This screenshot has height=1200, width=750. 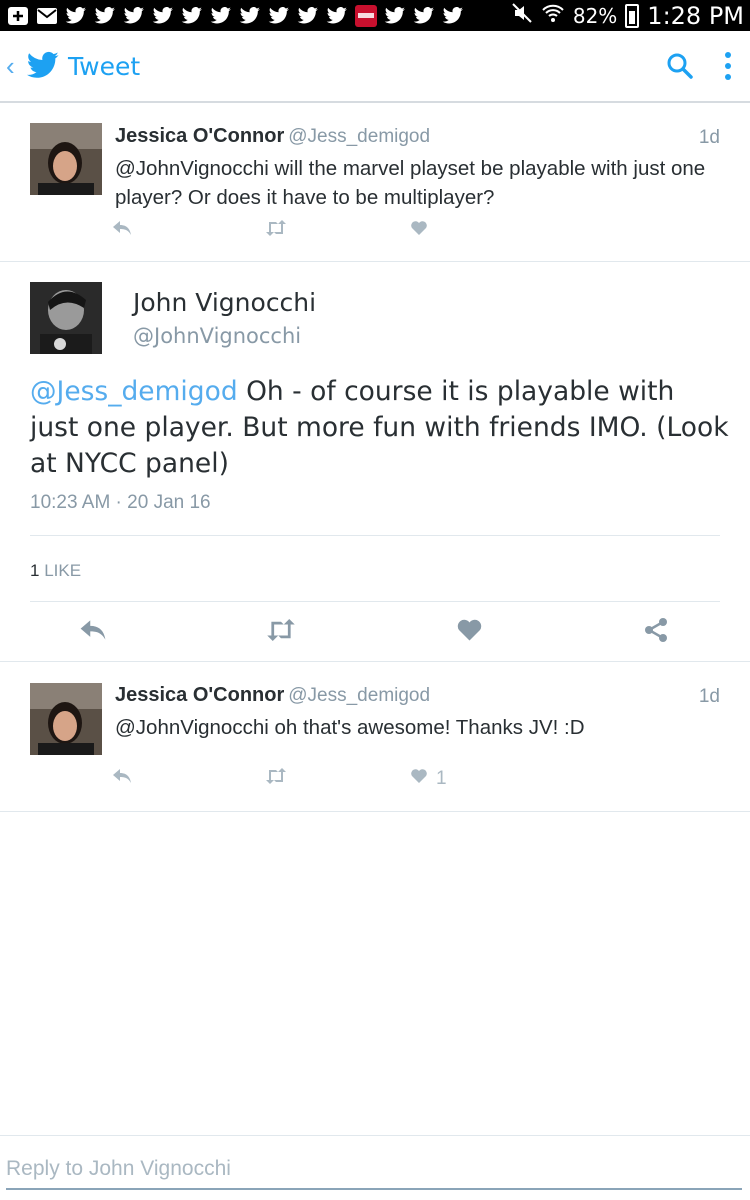 What do you see at coordinates (224, 302) in the screenshot?
I see `author-name: John Vignocchi` at bounding box center [224, 302].